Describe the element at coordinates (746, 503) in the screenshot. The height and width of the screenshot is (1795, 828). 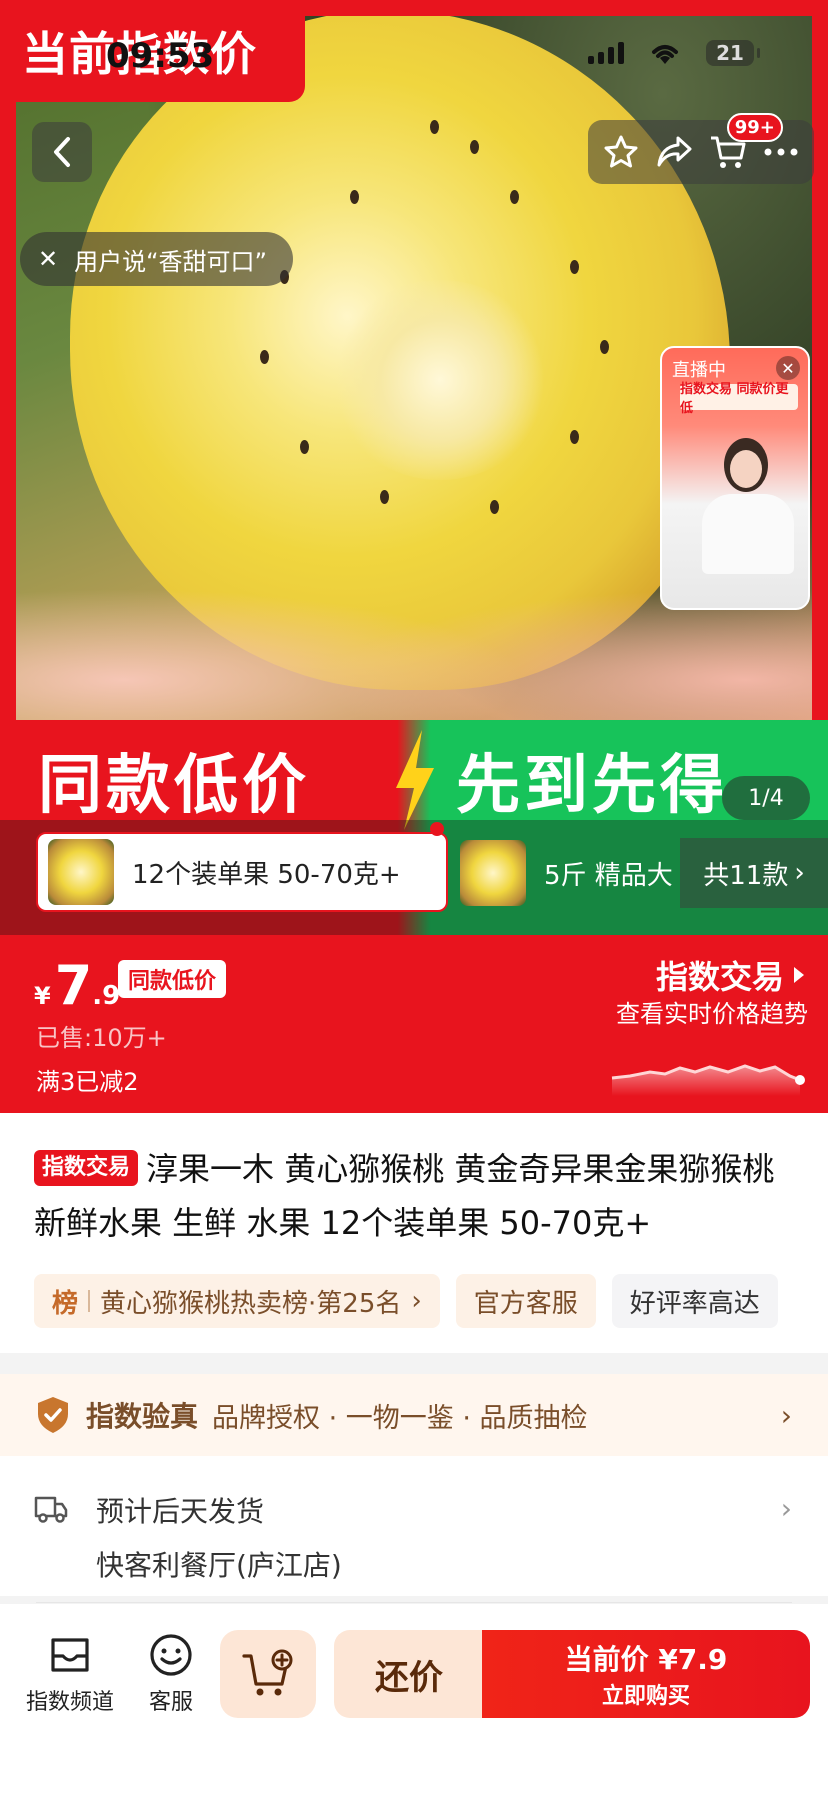
I see `live-host-image` at that location.